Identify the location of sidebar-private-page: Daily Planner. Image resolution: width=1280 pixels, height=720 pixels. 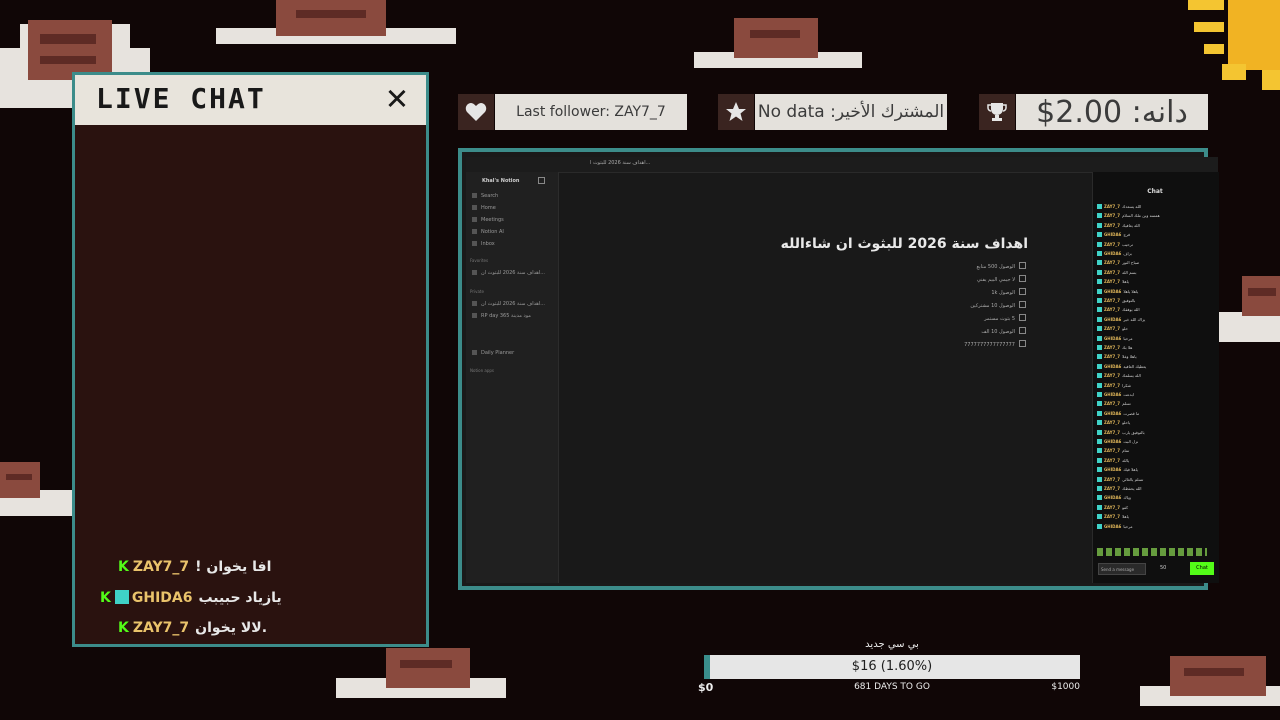
(493, 353).